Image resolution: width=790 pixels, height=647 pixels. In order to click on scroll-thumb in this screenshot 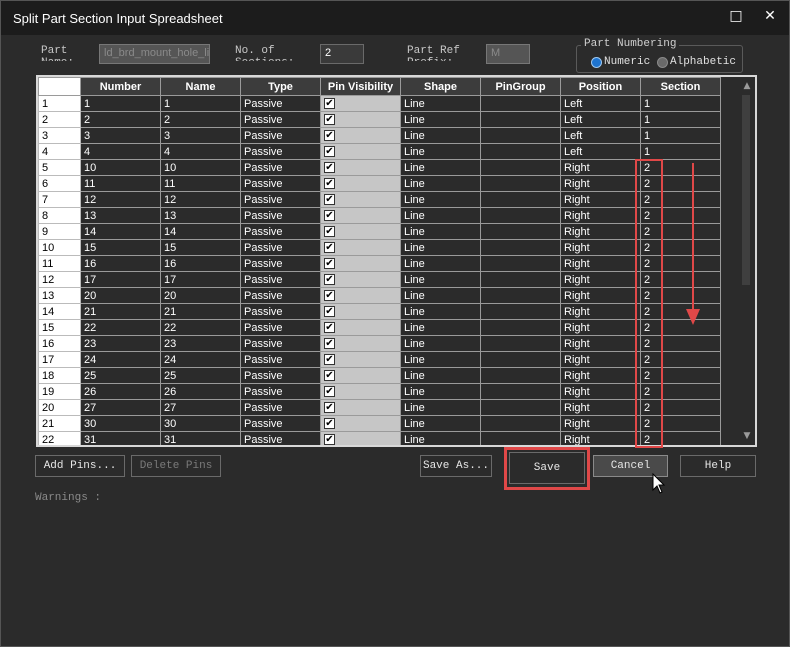, I will do `click(746, 190)`.